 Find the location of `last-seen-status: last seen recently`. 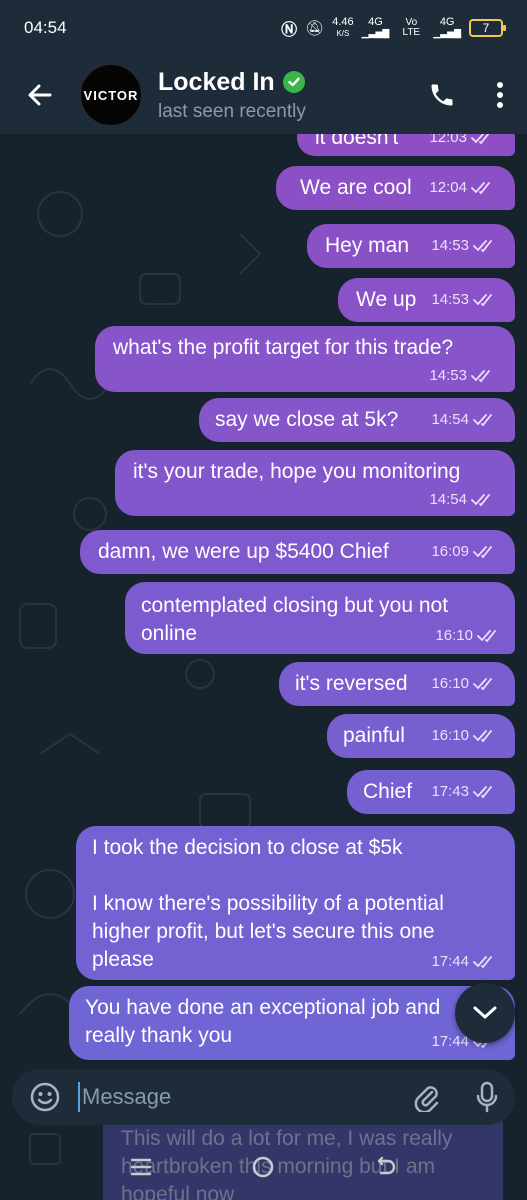

last-seen-status: last seen recently is located at coordinates (232, 111).